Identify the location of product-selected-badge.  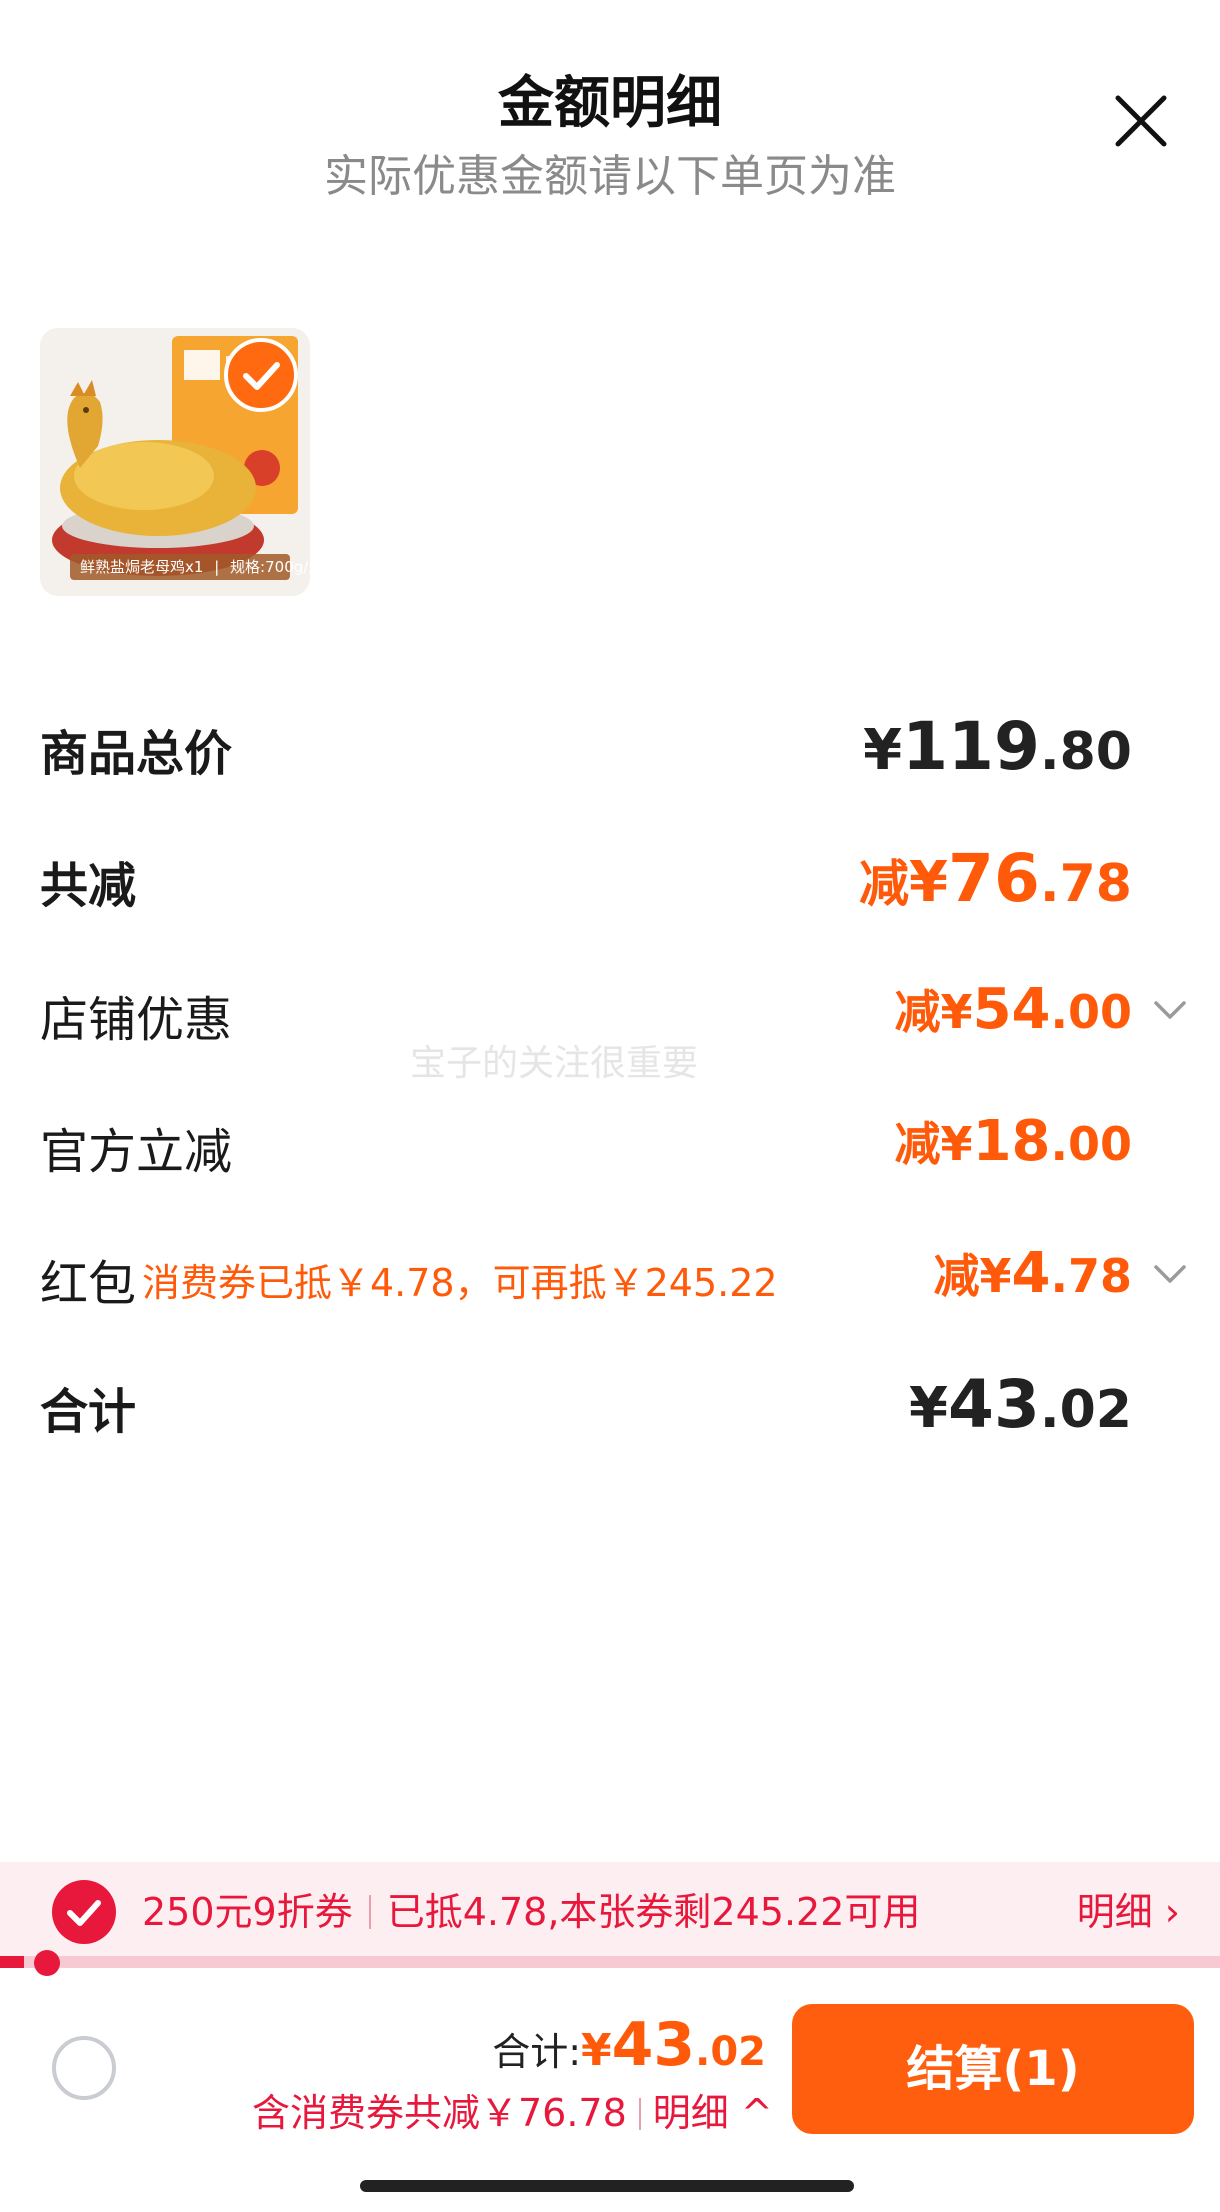
(261, 375).